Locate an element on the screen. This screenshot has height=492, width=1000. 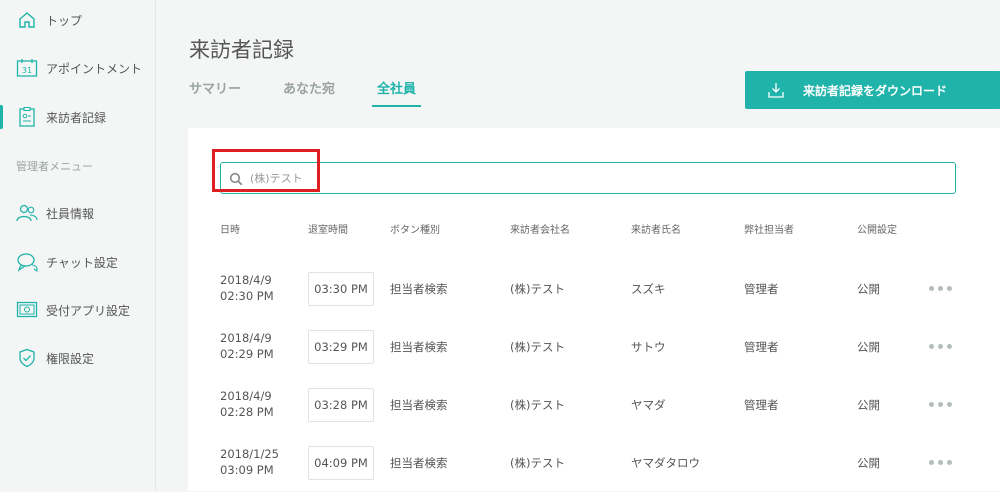
sidebar-item-appointment: 31 アポイントメント is located at coordinates (77, 68).